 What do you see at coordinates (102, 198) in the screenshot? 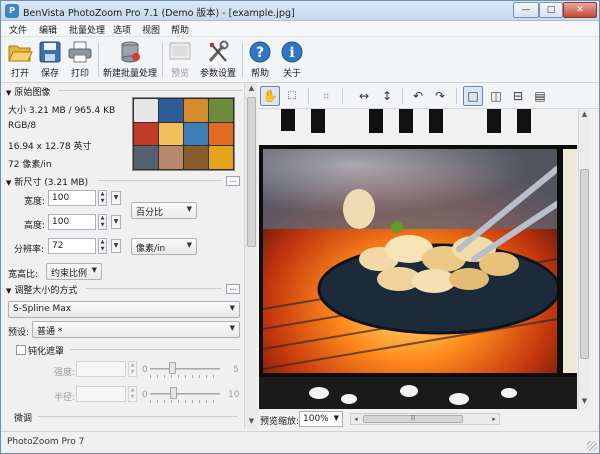
I see `width-spin-stepper: ▲ ▼` at bounding box center [102, 198].